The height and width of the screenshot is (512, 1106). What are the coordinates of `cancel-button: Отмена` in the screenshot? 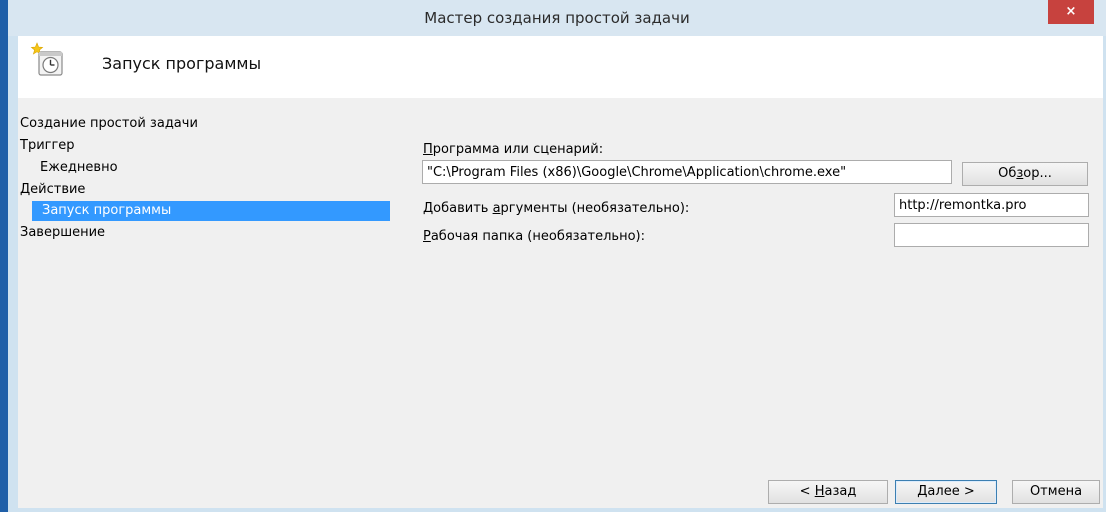 It's located at (1056, 492).